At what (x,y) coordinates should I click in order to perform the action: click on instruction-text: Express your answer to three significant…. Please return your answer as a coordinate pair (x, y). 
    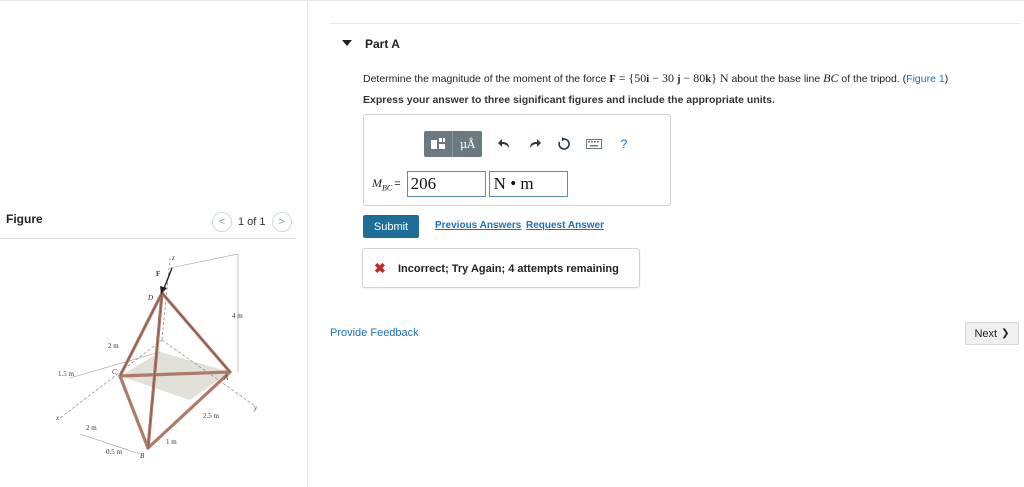
    Looking at the image, I should click on (569, 100).